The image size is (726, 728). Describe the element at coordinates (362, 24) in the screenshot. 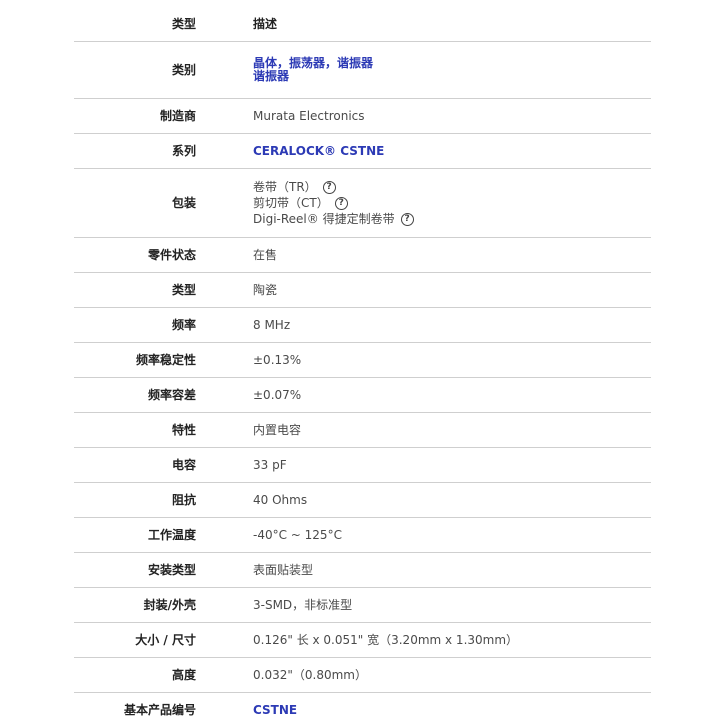

I see `table-header-row: 类型 描述` at that location.